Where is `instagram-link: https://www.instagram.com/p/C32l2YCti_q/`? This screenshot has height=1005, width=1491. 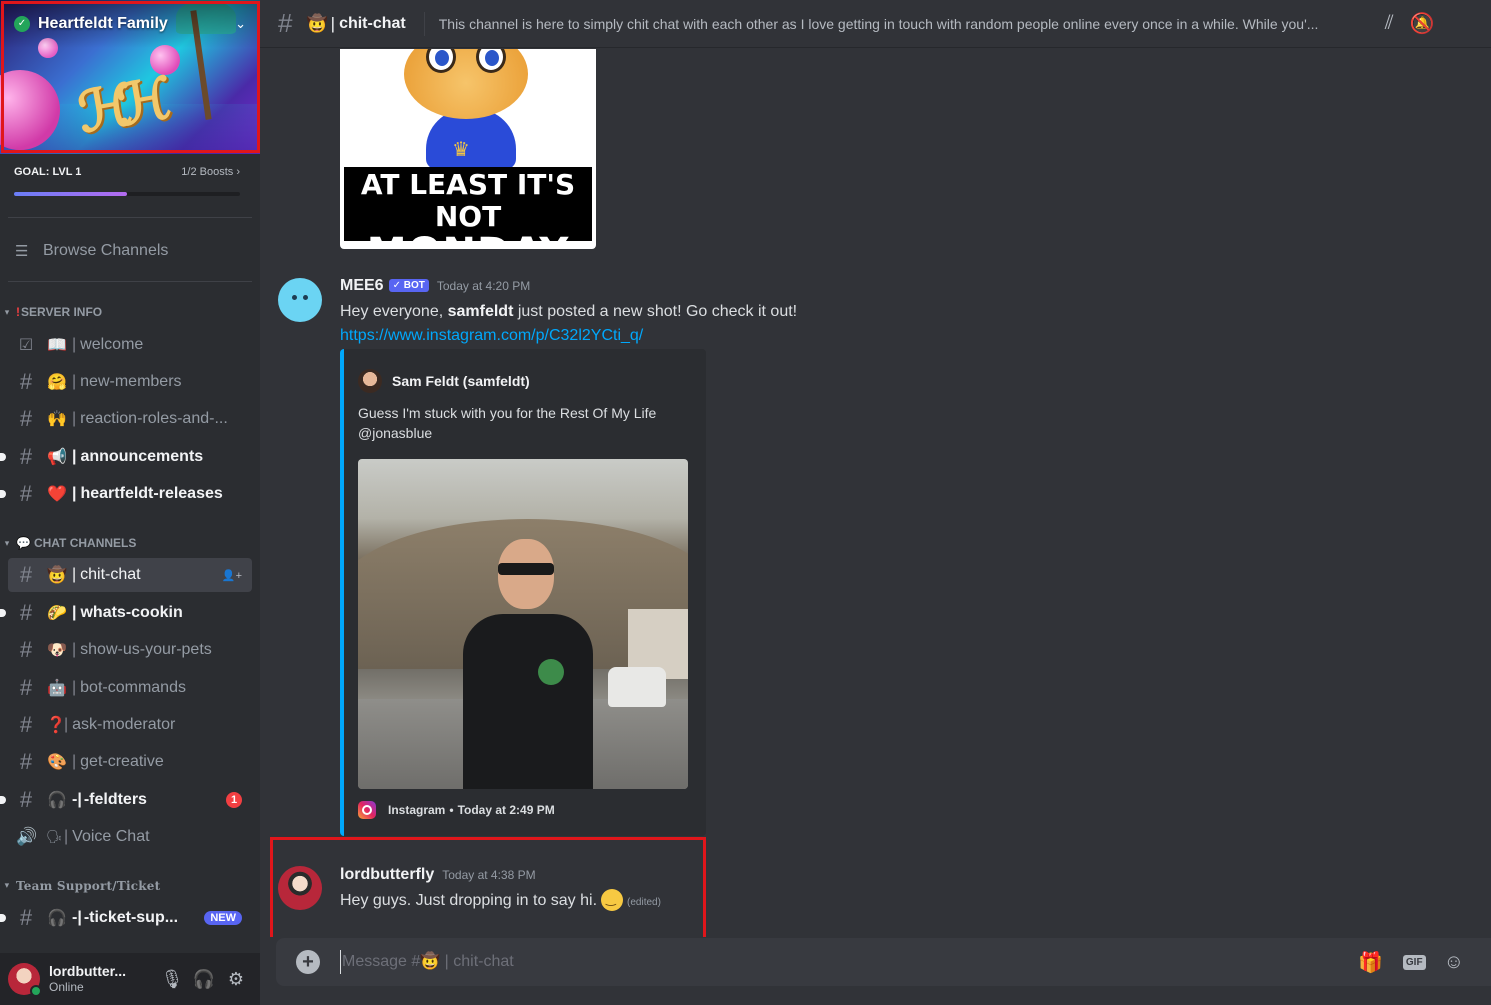
instagram-link: https://www.instagram.com/p/C32l2YCti_q/ is located at coordinates (491, 336).